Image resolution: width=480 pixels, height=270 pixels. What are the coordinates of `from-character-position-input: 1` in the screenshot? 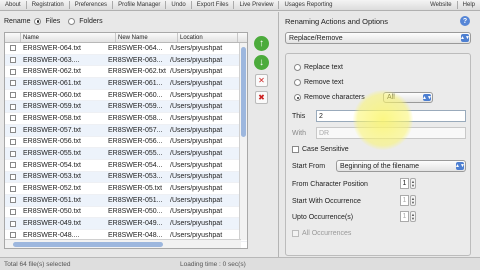 It's located at (404, 183).